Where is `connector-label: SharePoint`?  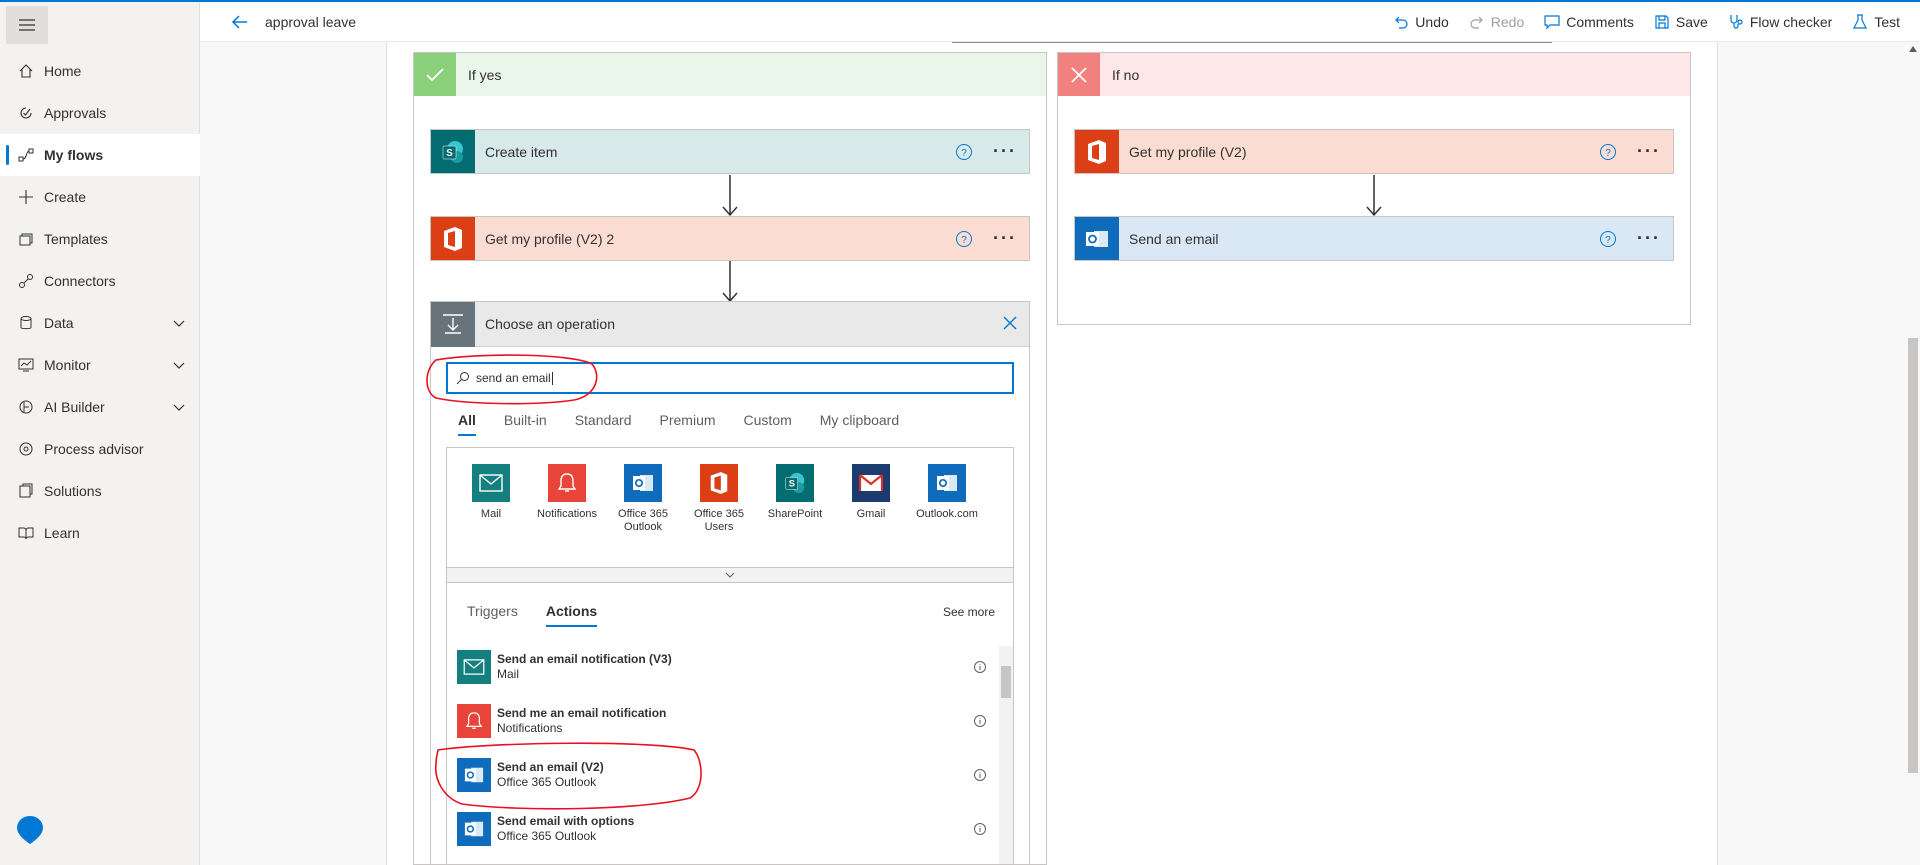 connector-label: SharePoint is located at coordinates (795, 514).